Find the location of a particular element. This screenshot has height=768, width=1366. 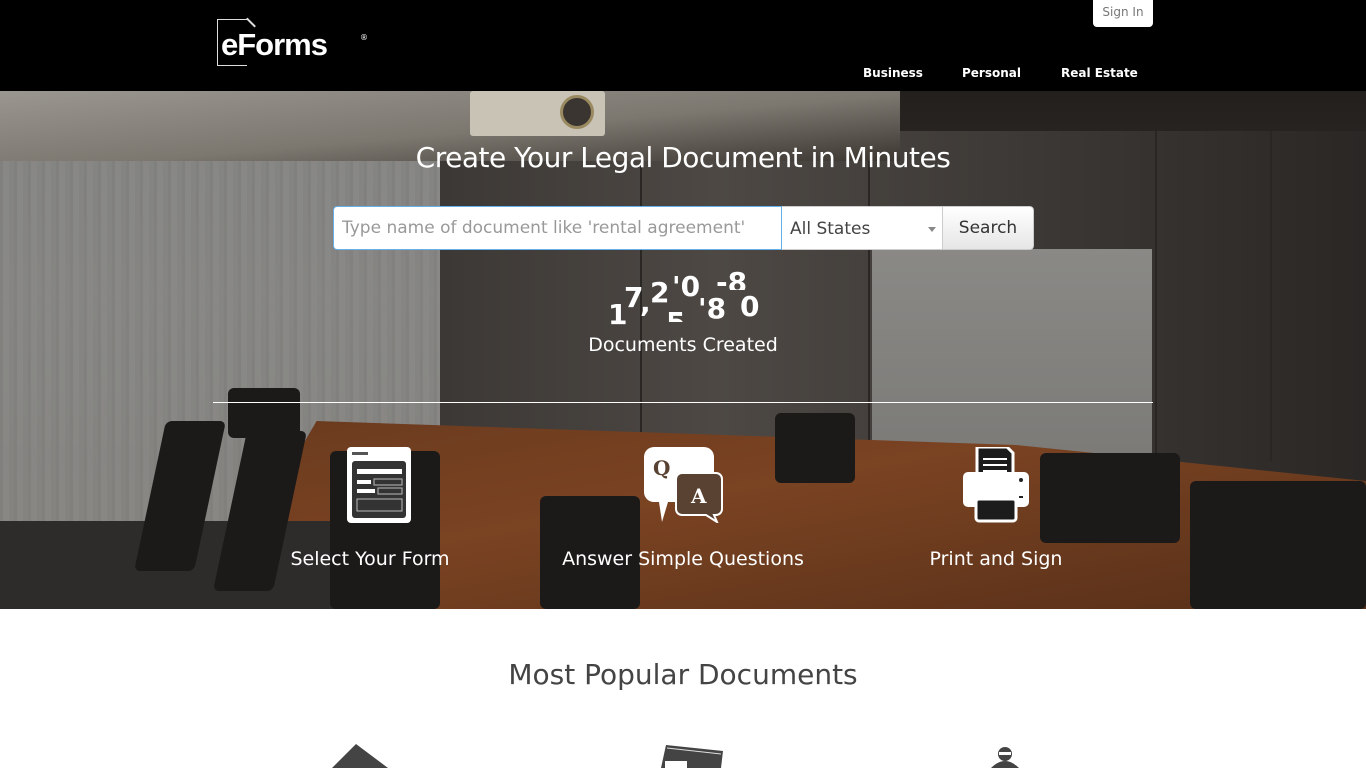

person-icon is located at coordinates (1005, 757).